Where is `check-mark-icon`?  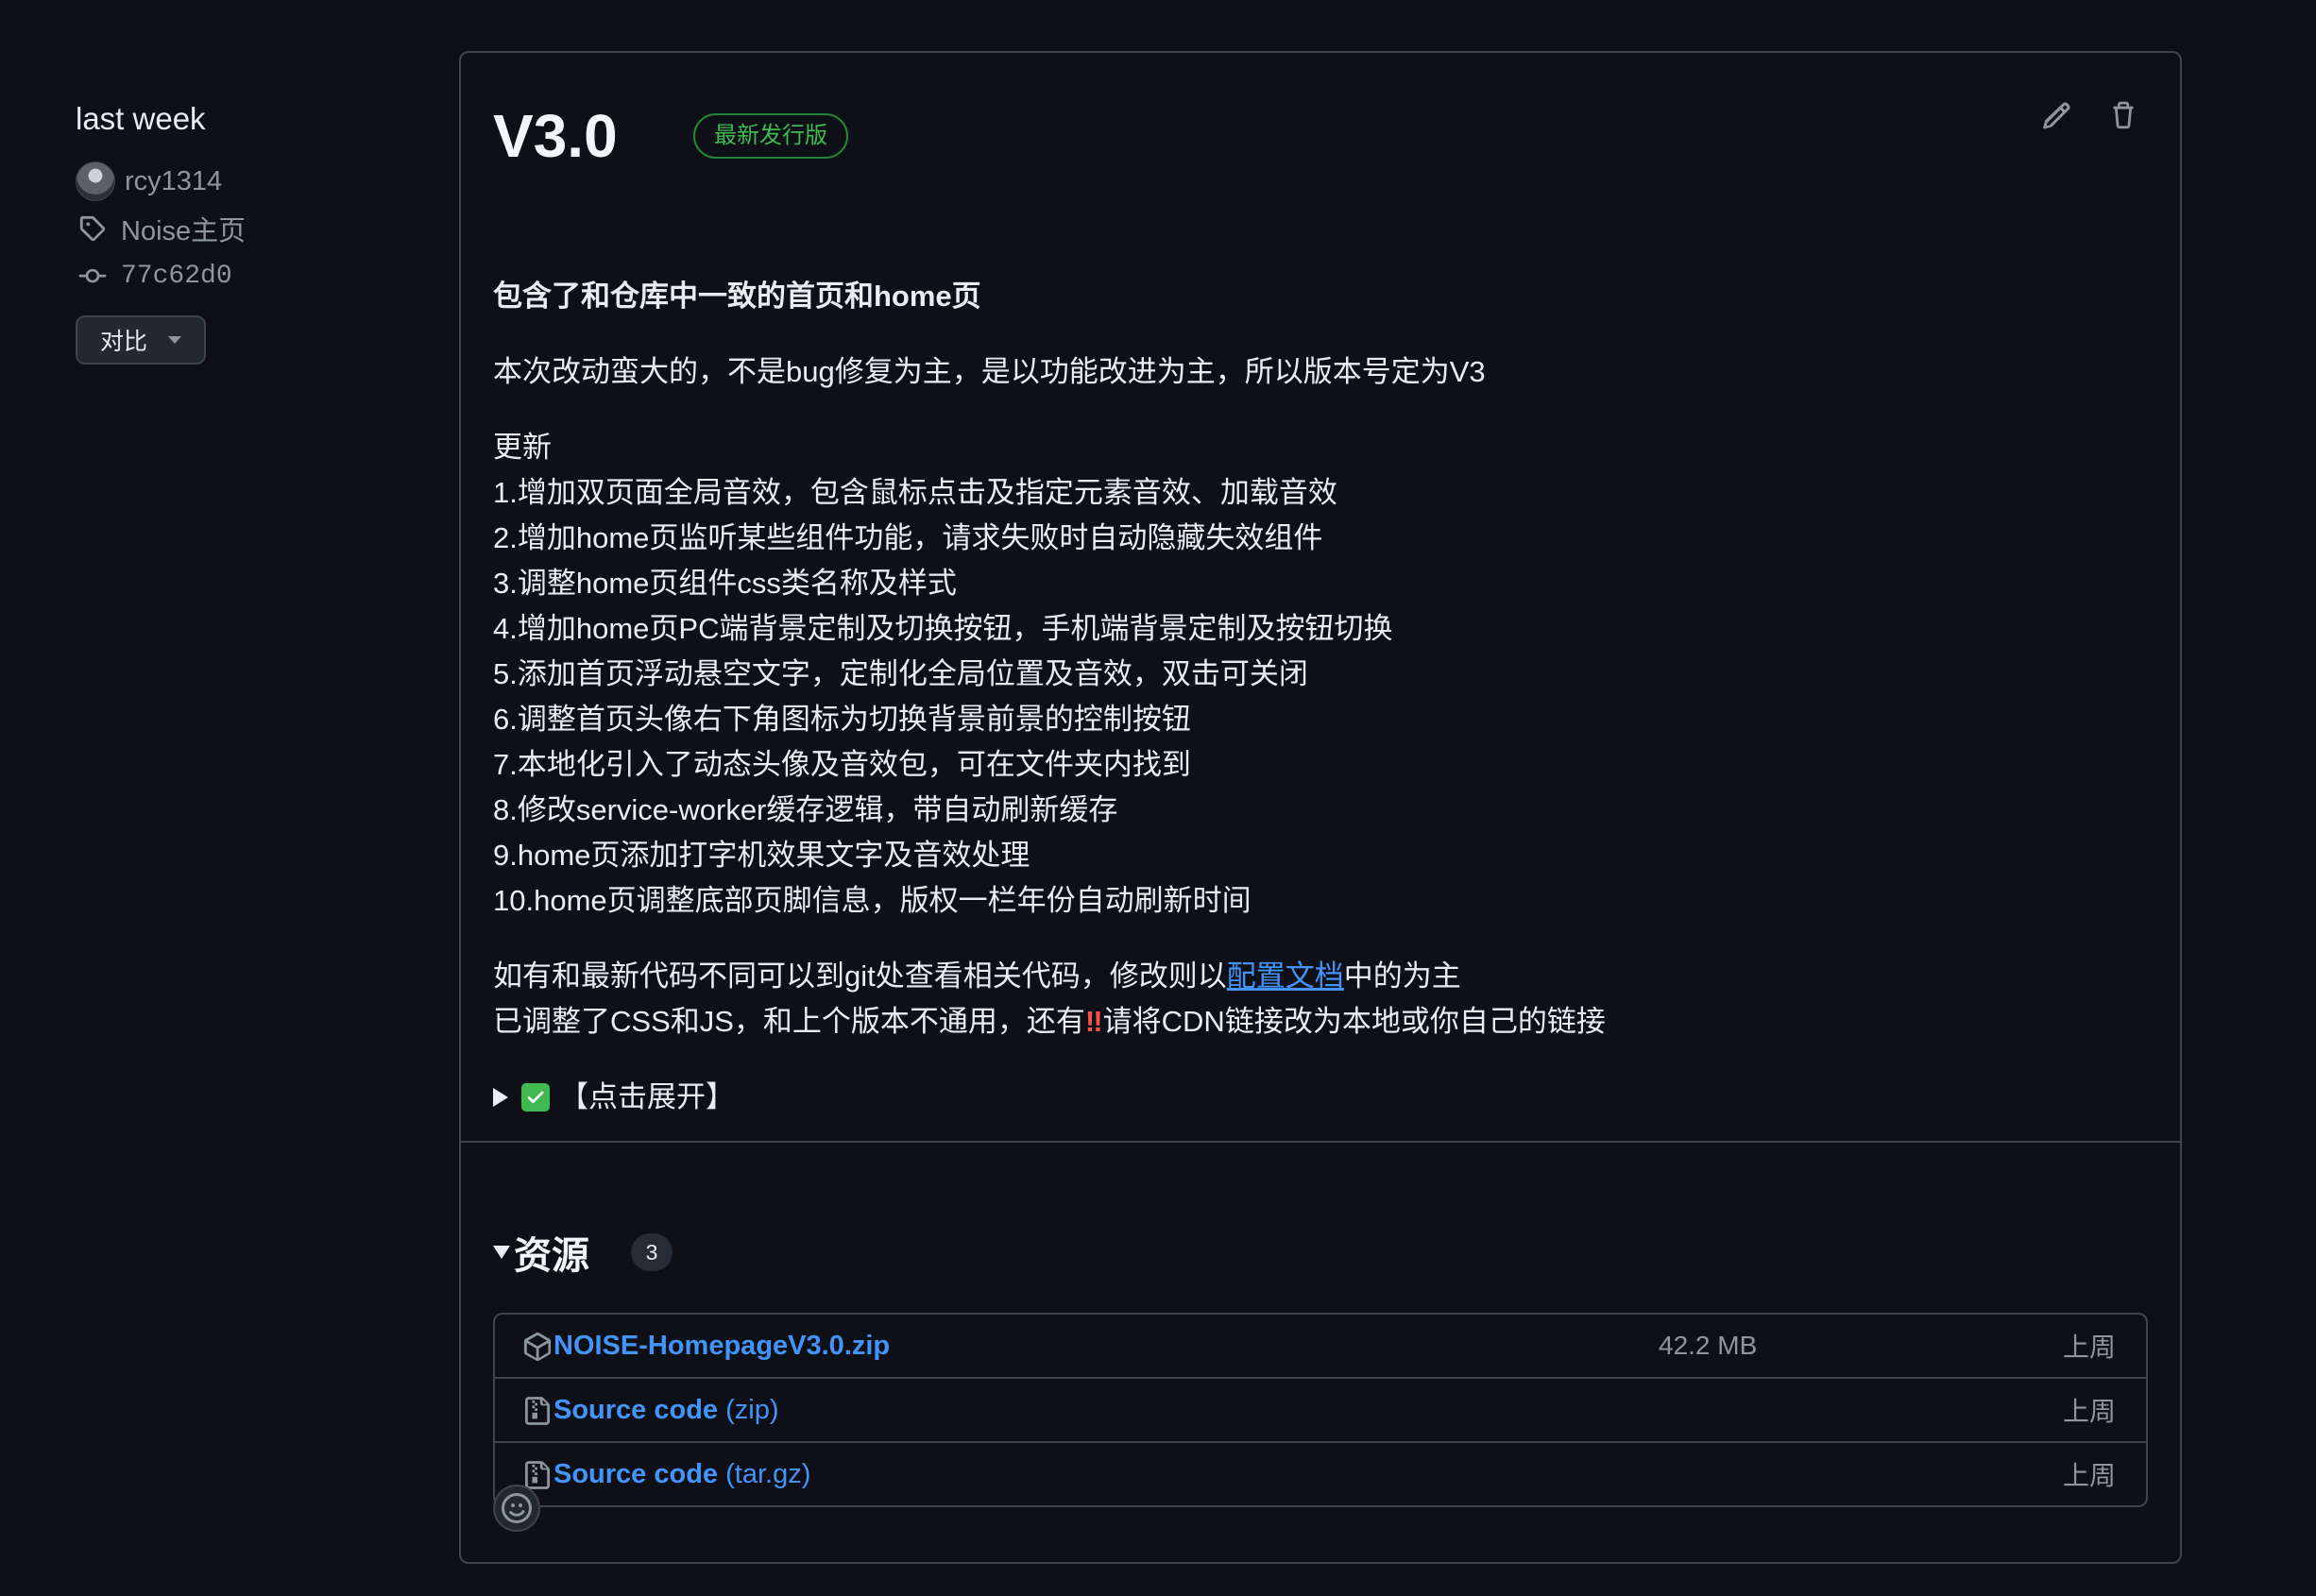 check-mark-icon is located at coordinates (535, 1097).